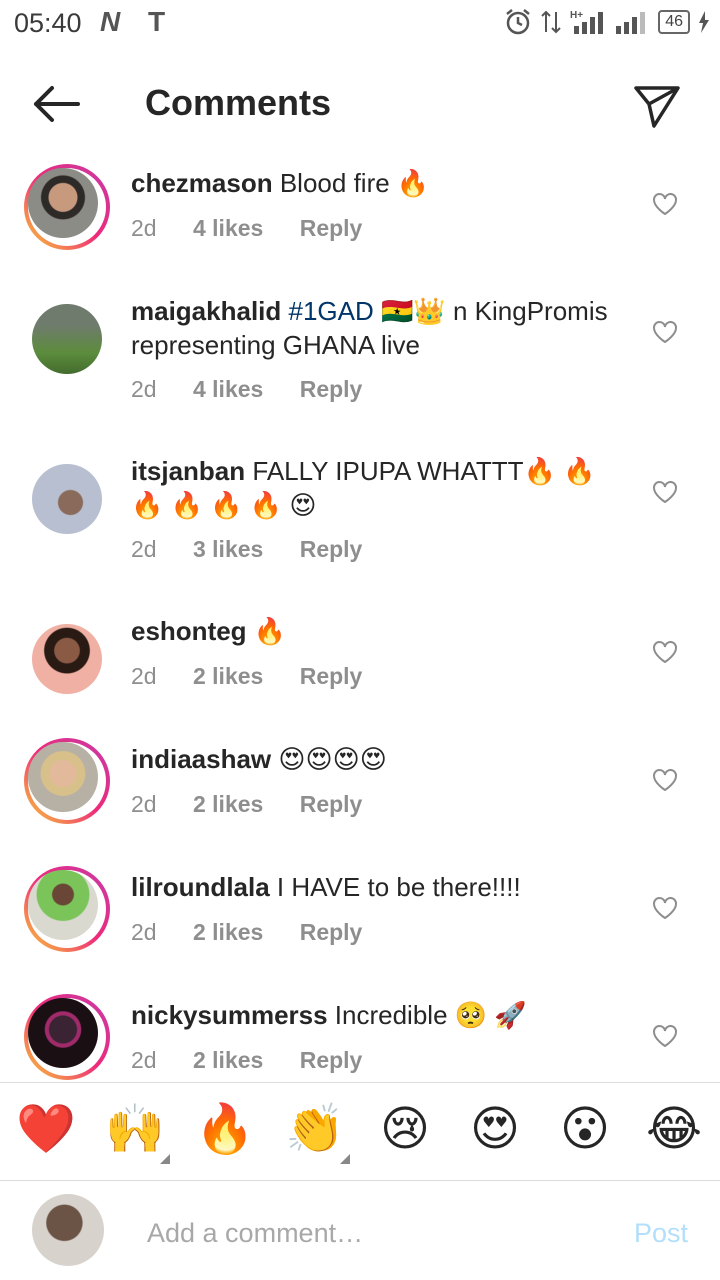 Image resolution: width=720 pixels, height=1280 pixels. I want to click on emoji-heart-eyes-button: 😍, so click(495, 1130).